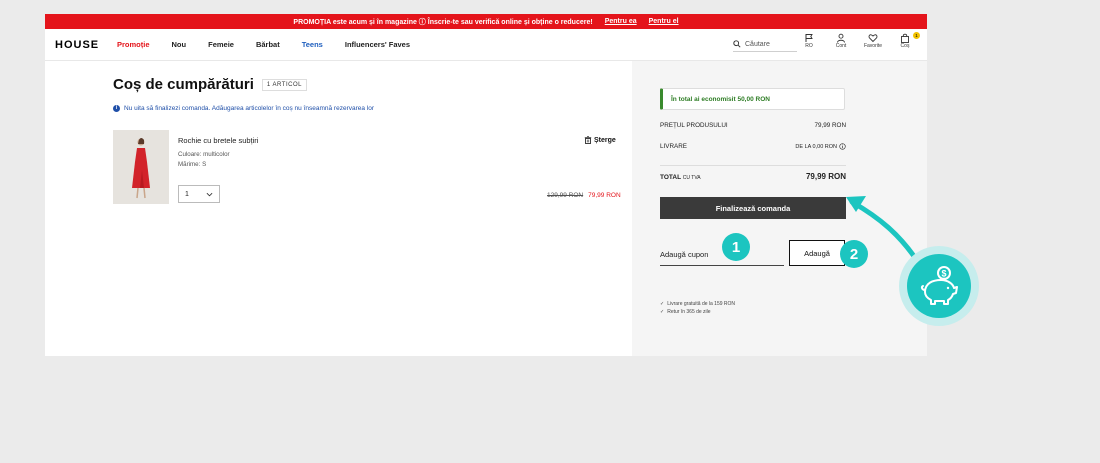  I want to click on piggy-circle: $, so click(939, 286).